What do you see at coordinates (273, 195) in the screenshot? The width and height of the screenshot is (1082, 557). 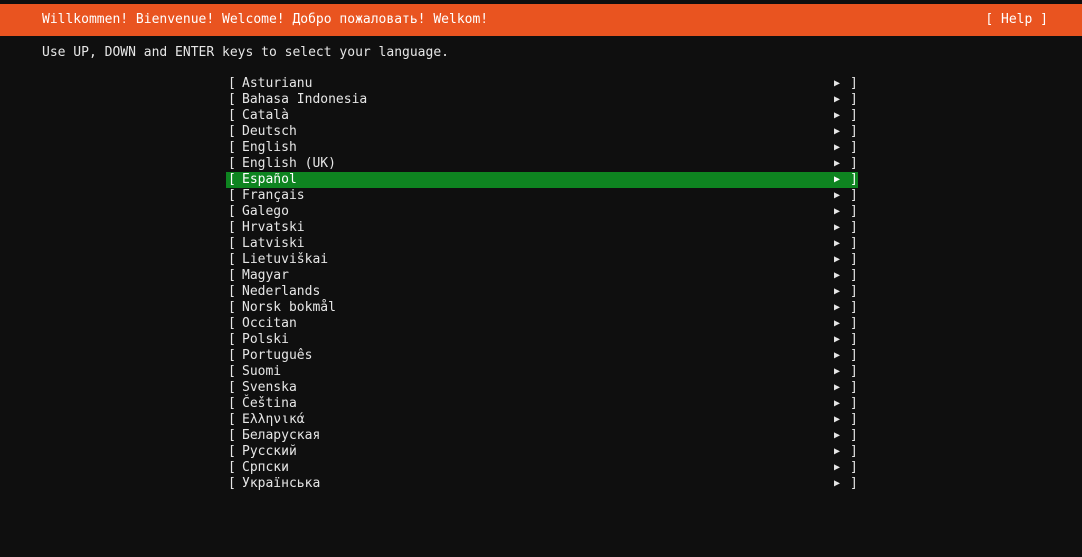 I see `language-label: Français` at bounding box center [273, 195].